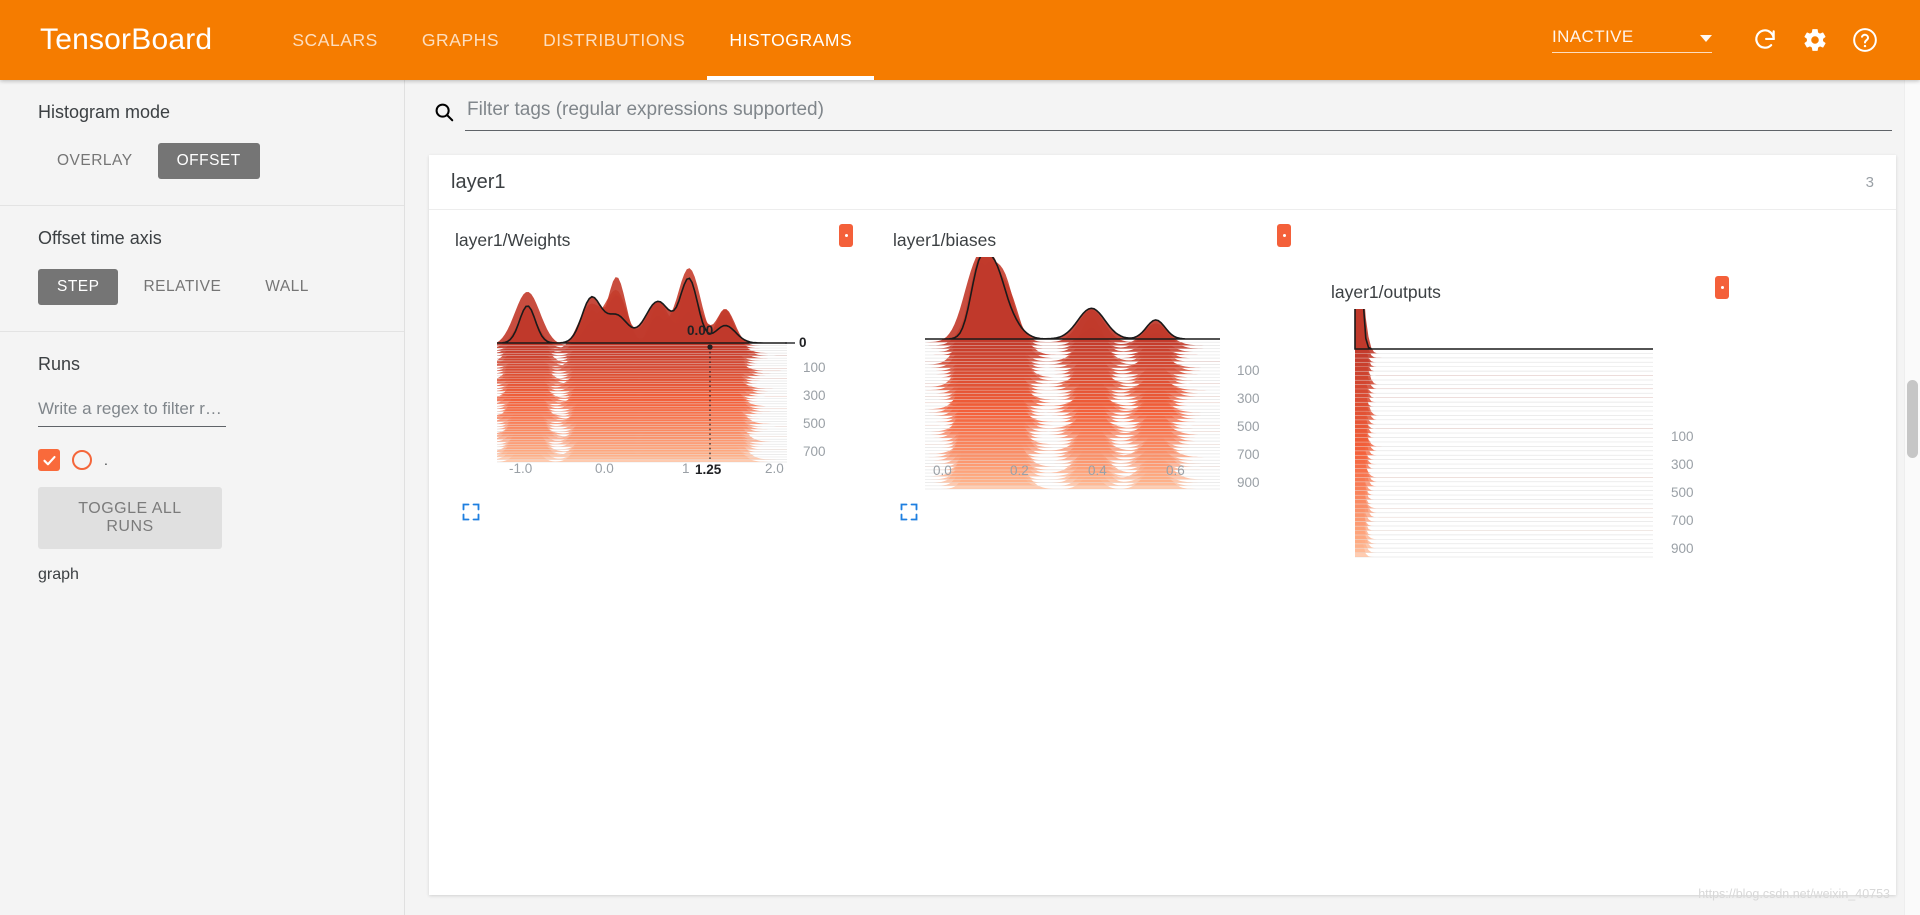 The height and width of the screenshot is (915, 1920). I want to click on runs-regex-input, so click(132, 411).